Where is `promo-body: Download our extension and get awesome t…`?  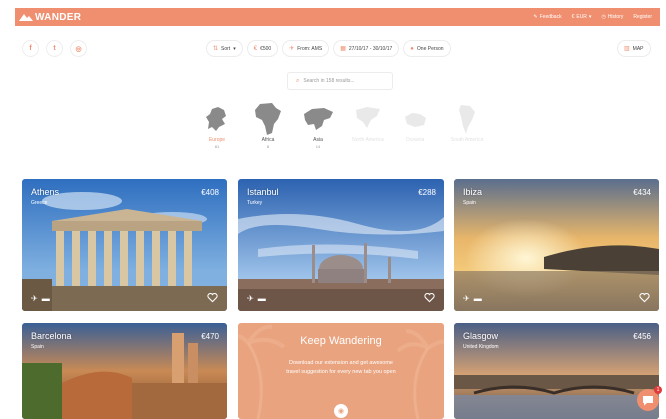
promo-body: Download our extension and get awesome t… is located at coordinates (341, 367).